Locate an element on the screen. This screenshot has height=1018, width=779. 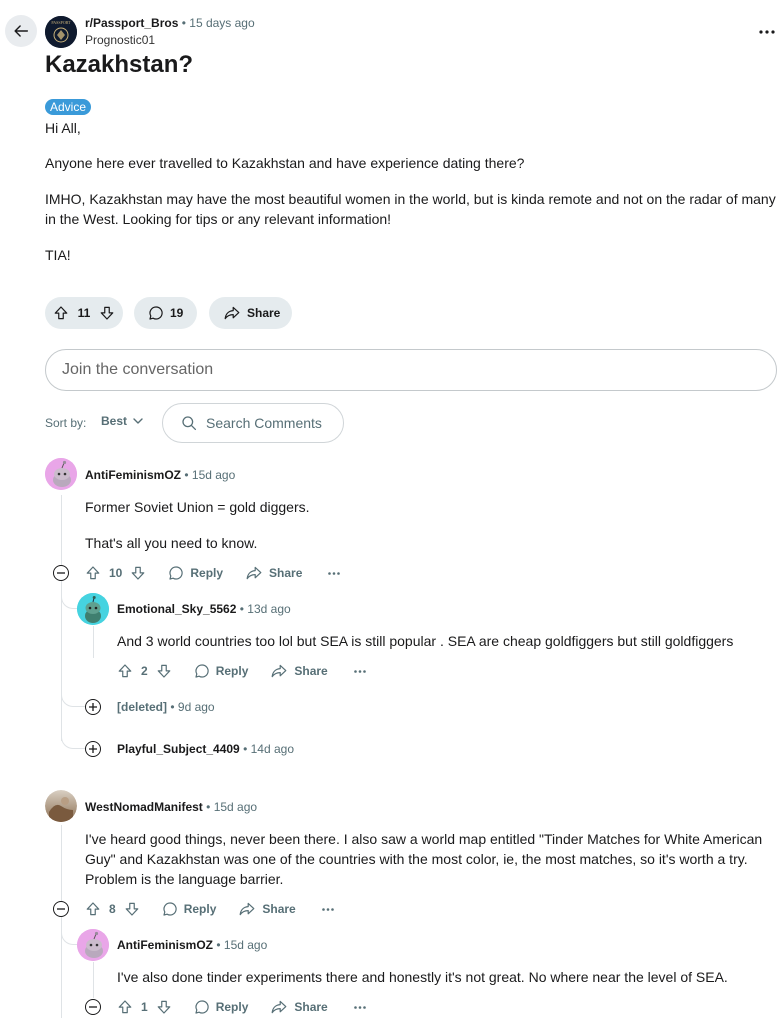
post-body-paragraph: Hi All, is located at coordinates (63, 128).